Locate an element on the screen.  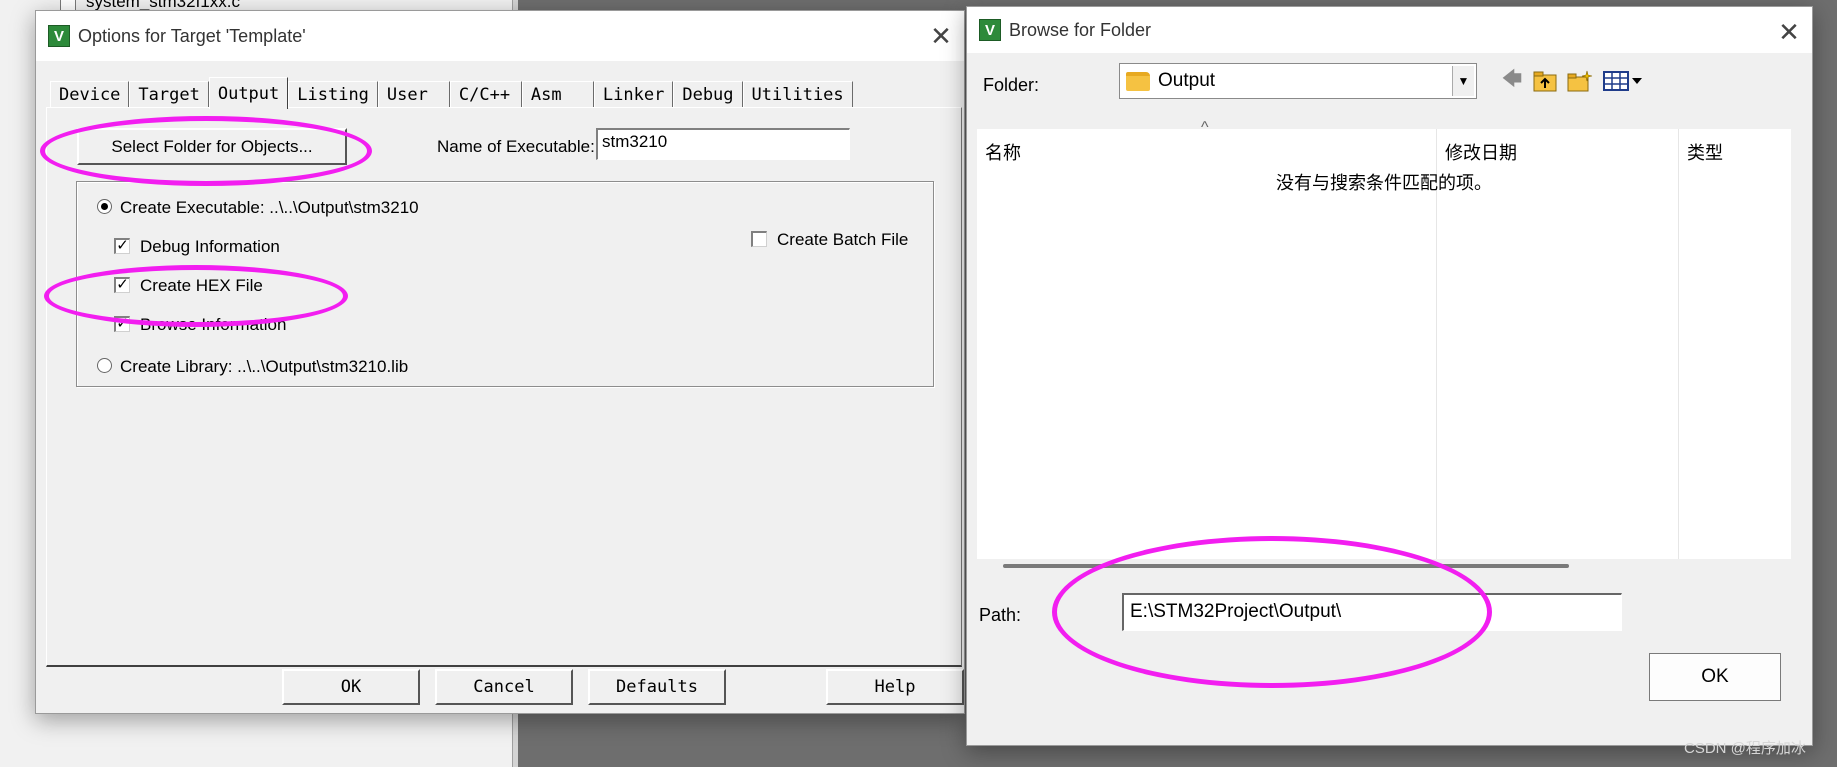
back-arrow-icon: 🡄 is located at coordinates (1512, 80).